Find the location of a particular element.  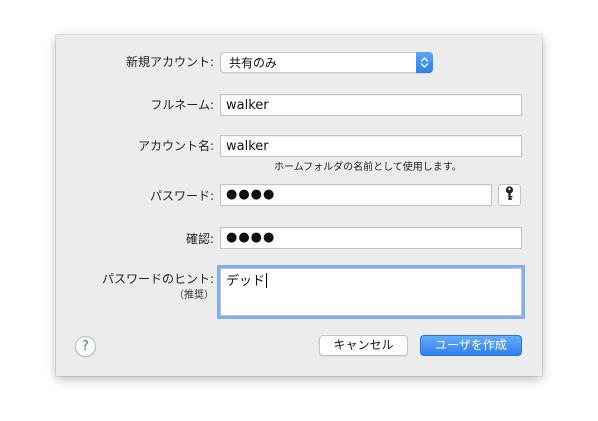

account-name-field: walker is located at coordinates (371, 146).